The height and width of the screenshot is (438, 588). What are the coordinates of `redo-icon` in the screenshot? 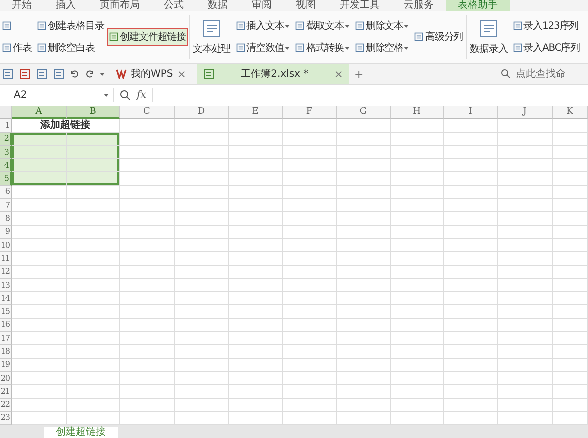 It's located at (90, 74).